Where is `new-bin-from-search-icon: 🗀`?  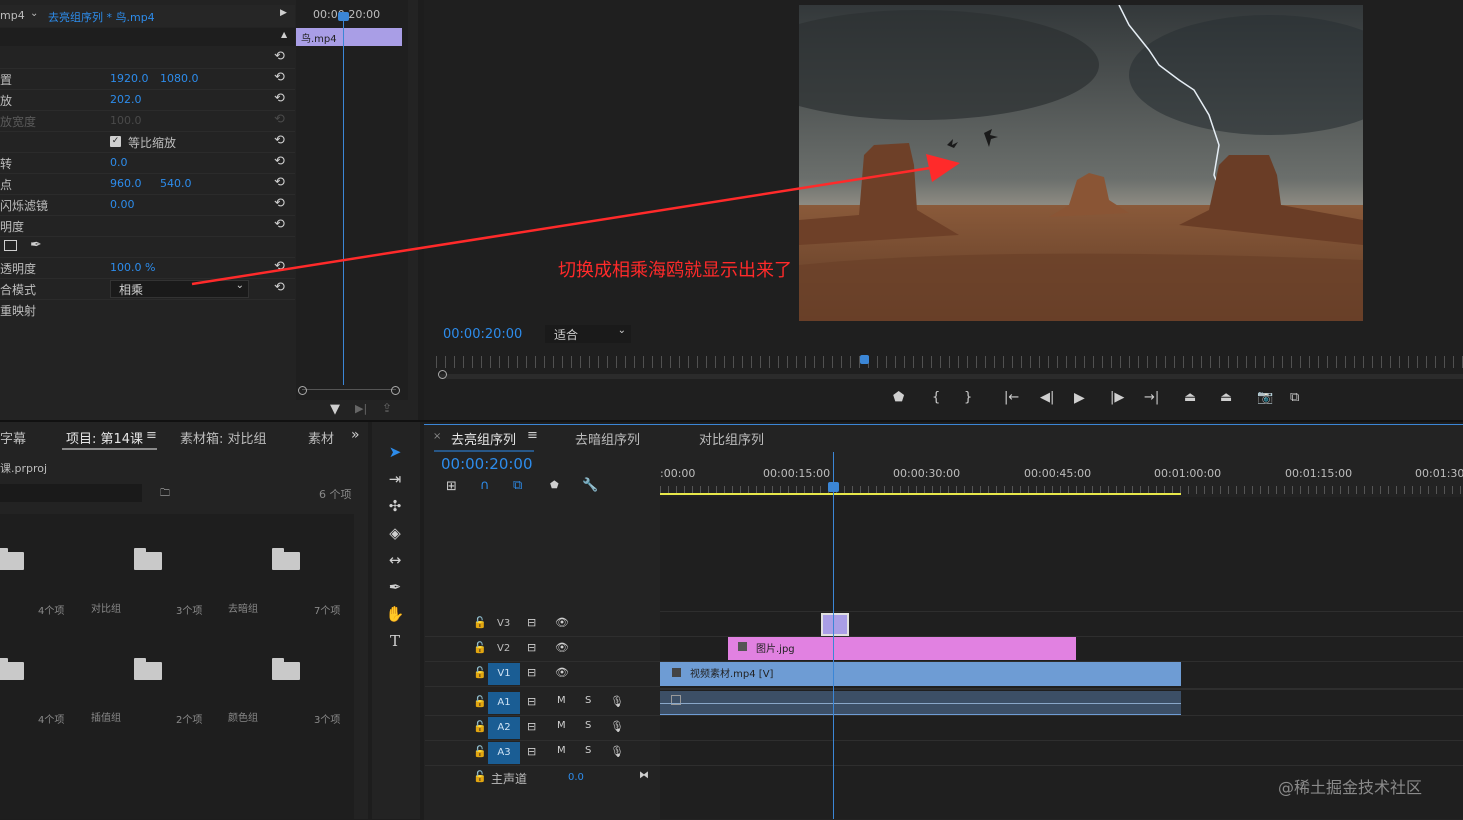 new-bin-from-search-icon: 🗀 is located at coordinates (165, 494).